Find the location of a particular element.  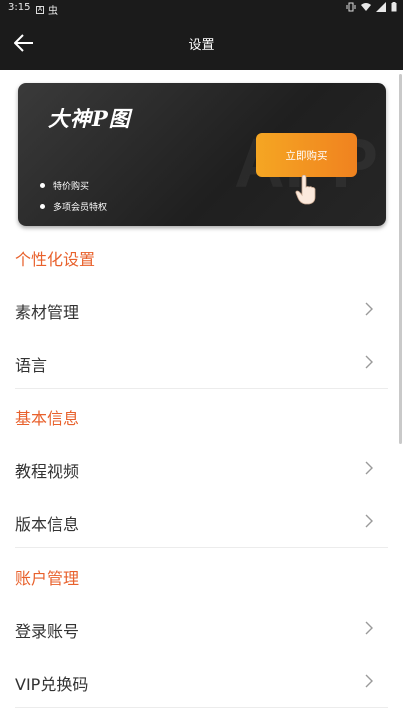

status-right-icons is located at coordinates (371, 7).